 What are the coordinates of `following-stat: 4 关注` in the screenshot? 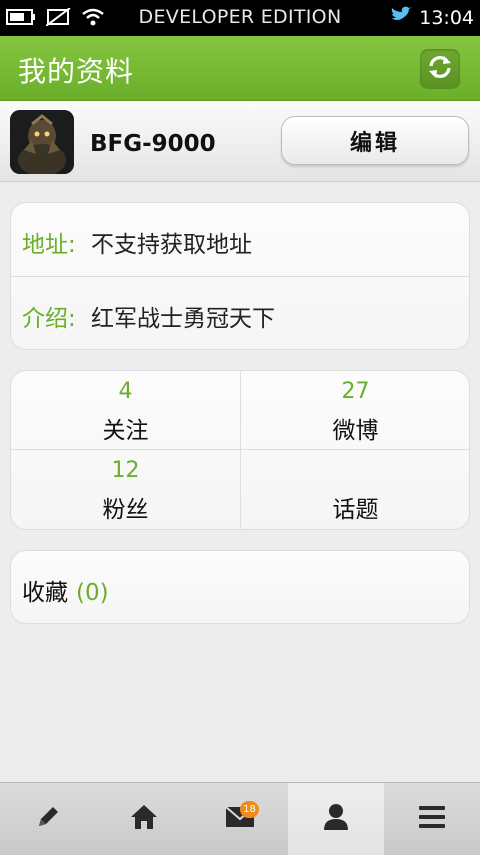 It's located at (125, 410).